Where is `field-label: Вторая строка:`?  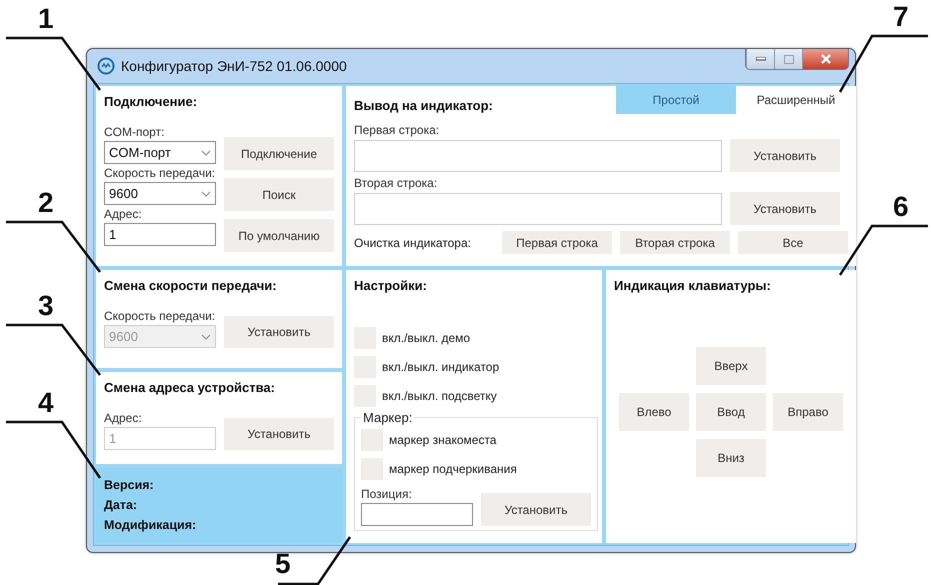
field-label: Вторая строка: is located at coordinates (396, 183).